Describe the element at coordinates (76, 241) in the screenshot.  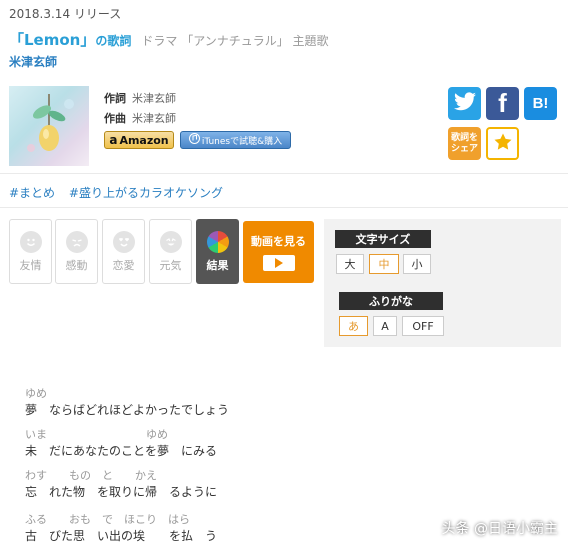
I see `crying-face-icon` at that location.